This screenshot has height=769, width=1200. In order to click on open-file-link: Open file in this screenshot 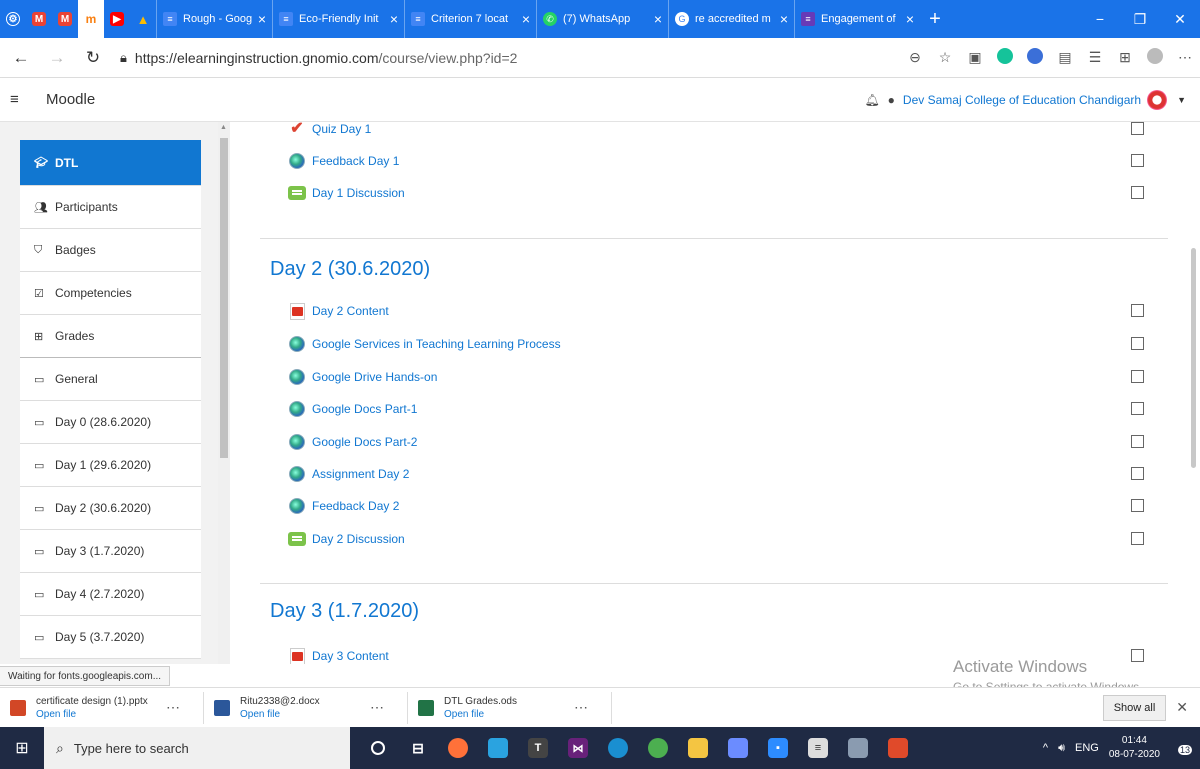, I will do `click(509, 714)`.